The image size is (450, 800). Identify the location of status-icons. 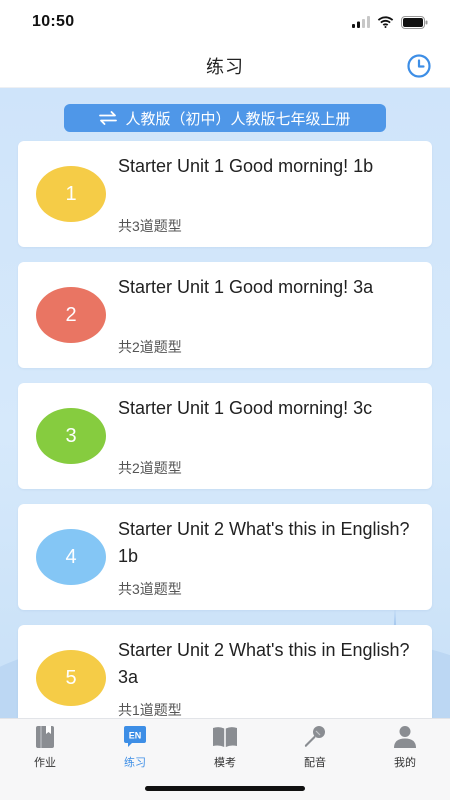
(390, 22).